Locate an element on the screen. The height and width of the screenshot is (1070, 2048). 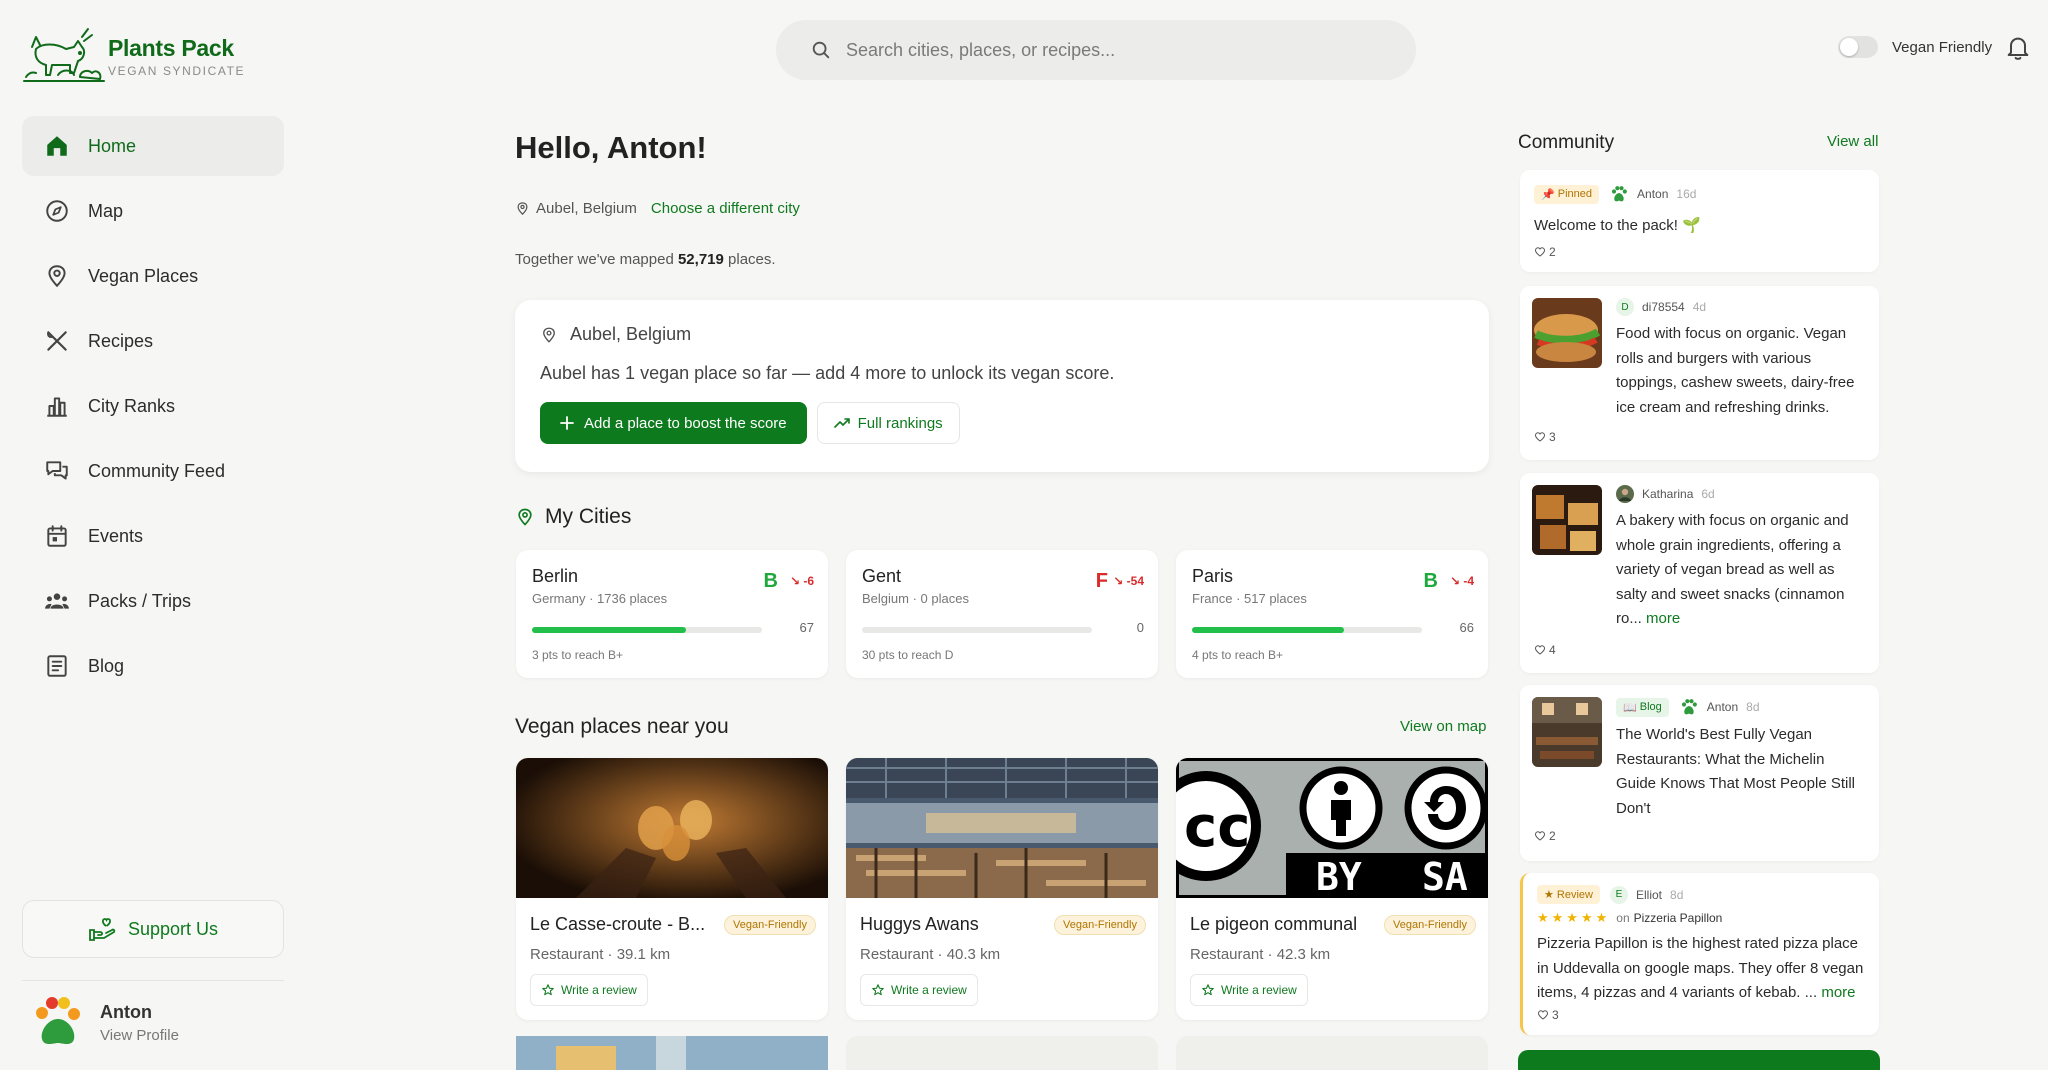
city-next-grade: 4 pts to reach B+ is located at coordinates (1238, 655).